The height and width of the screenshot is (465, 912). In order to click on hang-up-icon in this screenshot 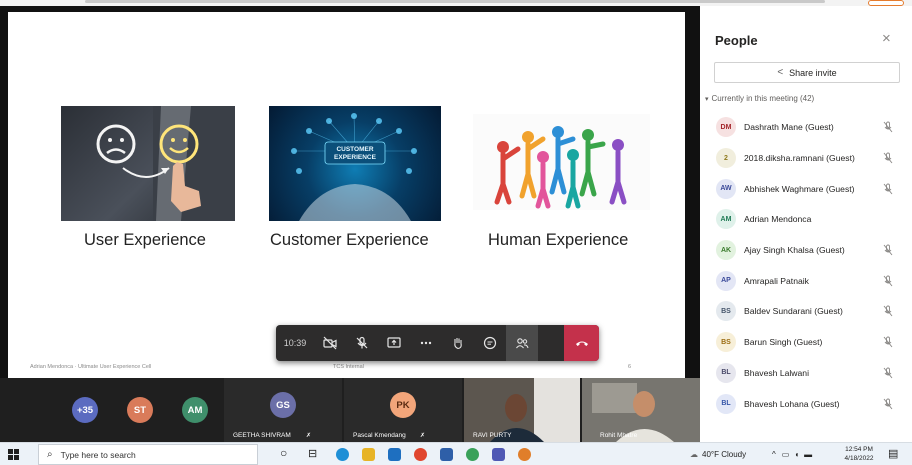, I will do `click(581, 343)`.